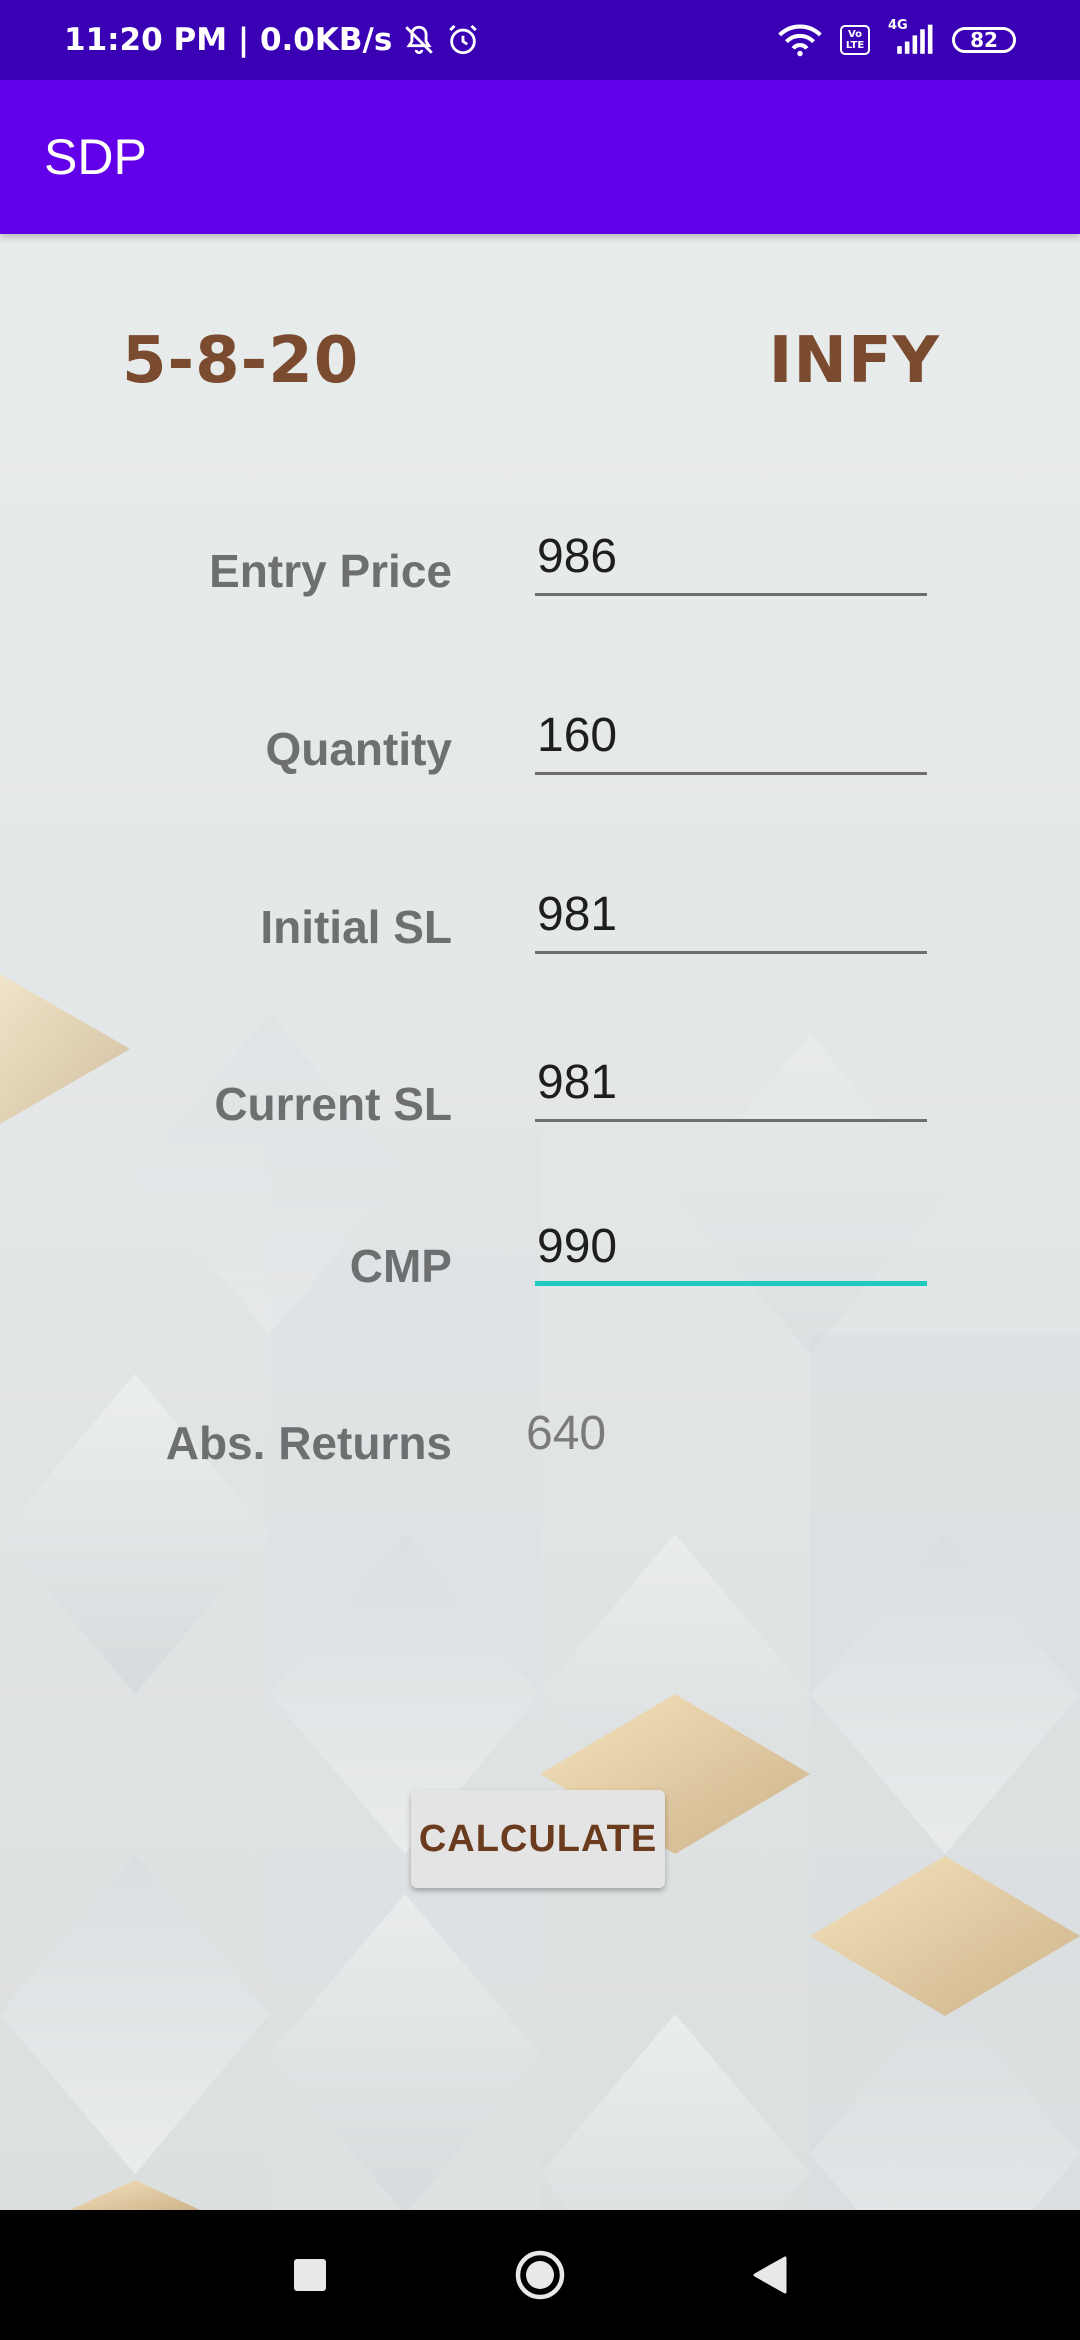 The image size is (1080, 2340). Describe the element at coordinates (911, 37) in the screenshot. I see `signal-4g-icon: 4G` at that location.